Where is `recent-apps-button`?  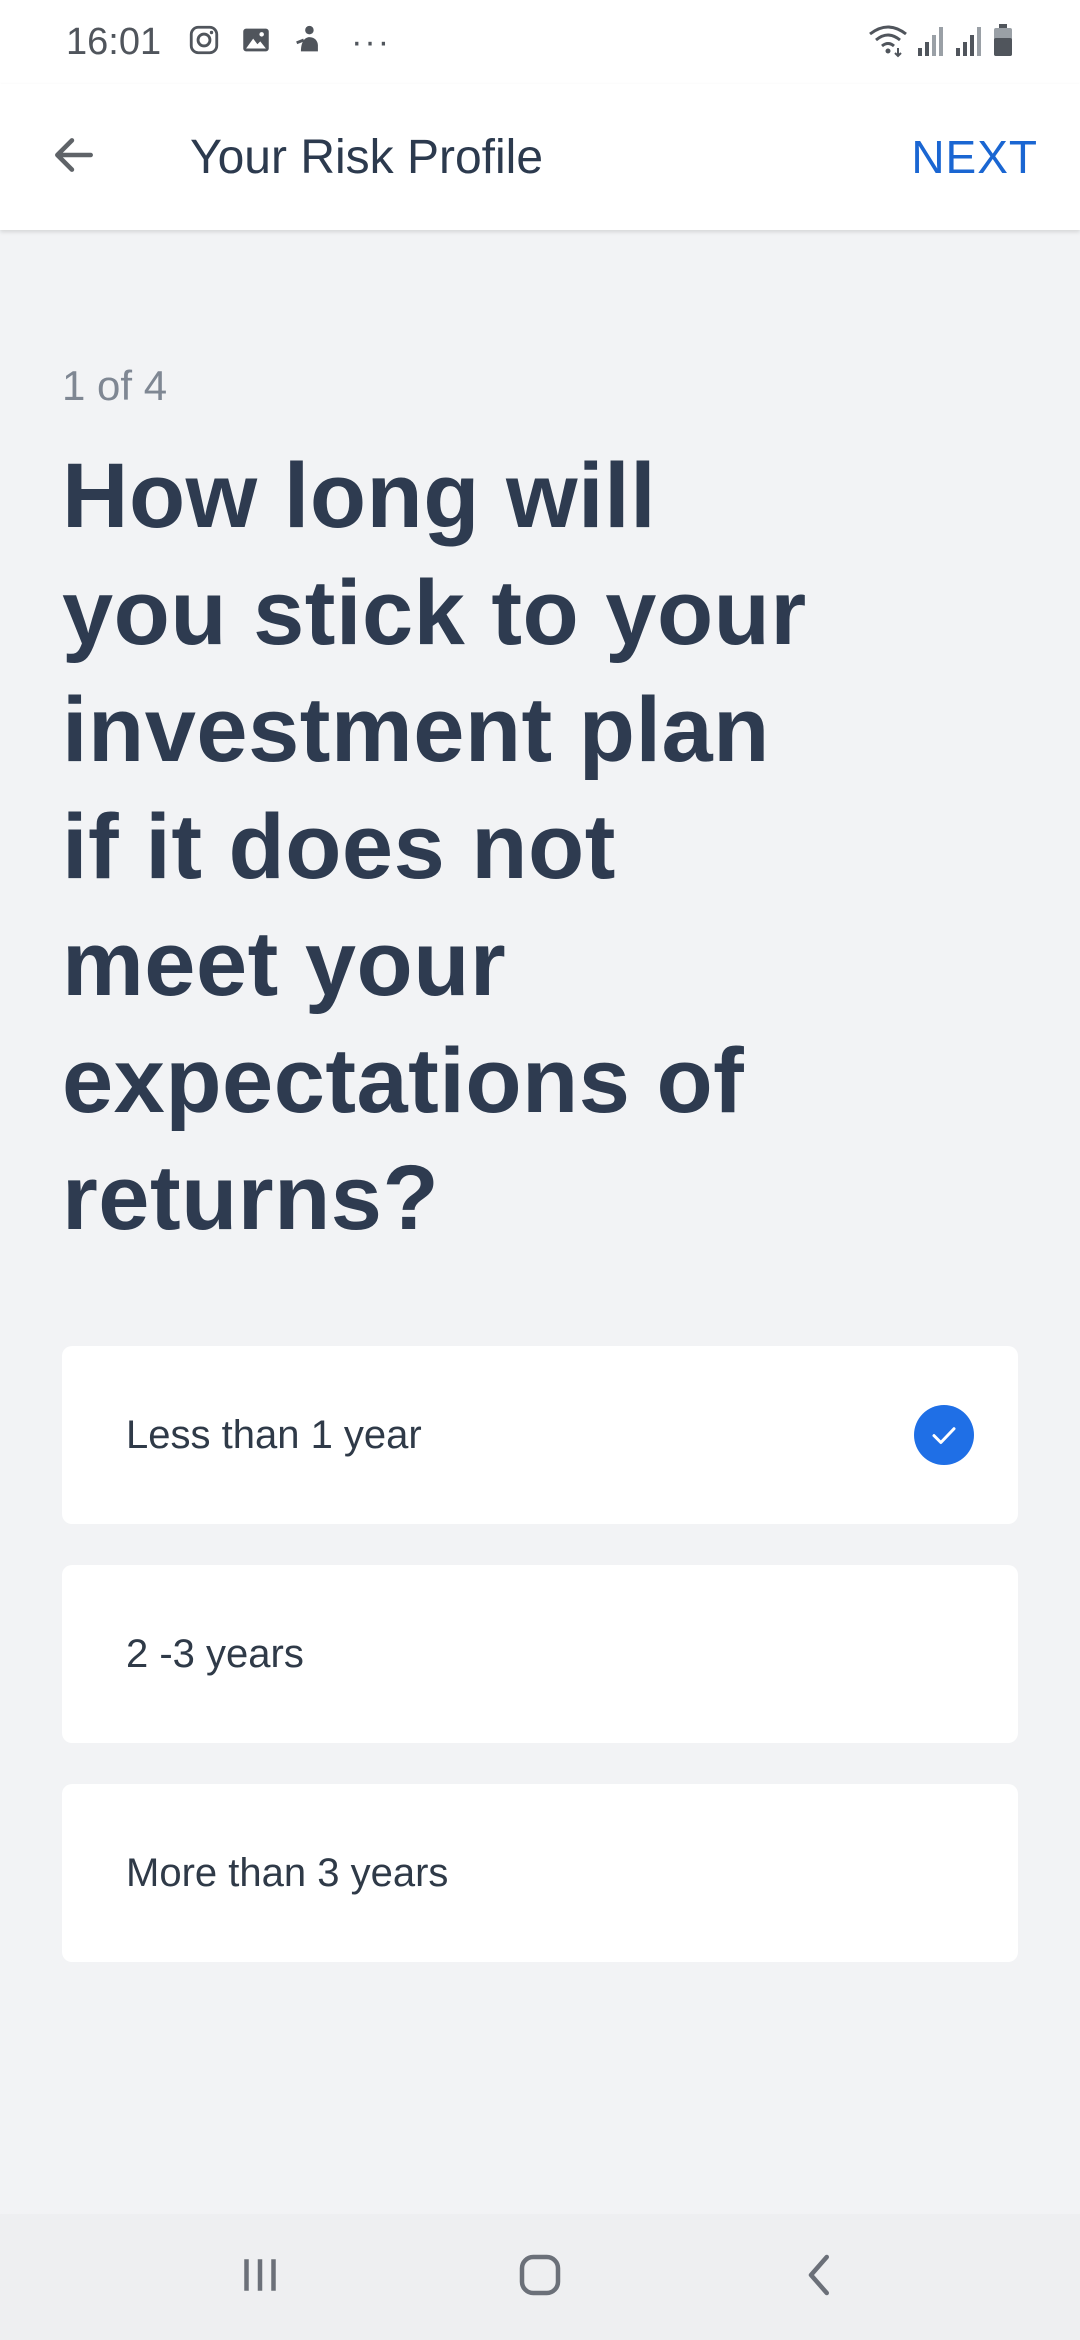
recent-apps-button is located at coordinates (260, 2277).